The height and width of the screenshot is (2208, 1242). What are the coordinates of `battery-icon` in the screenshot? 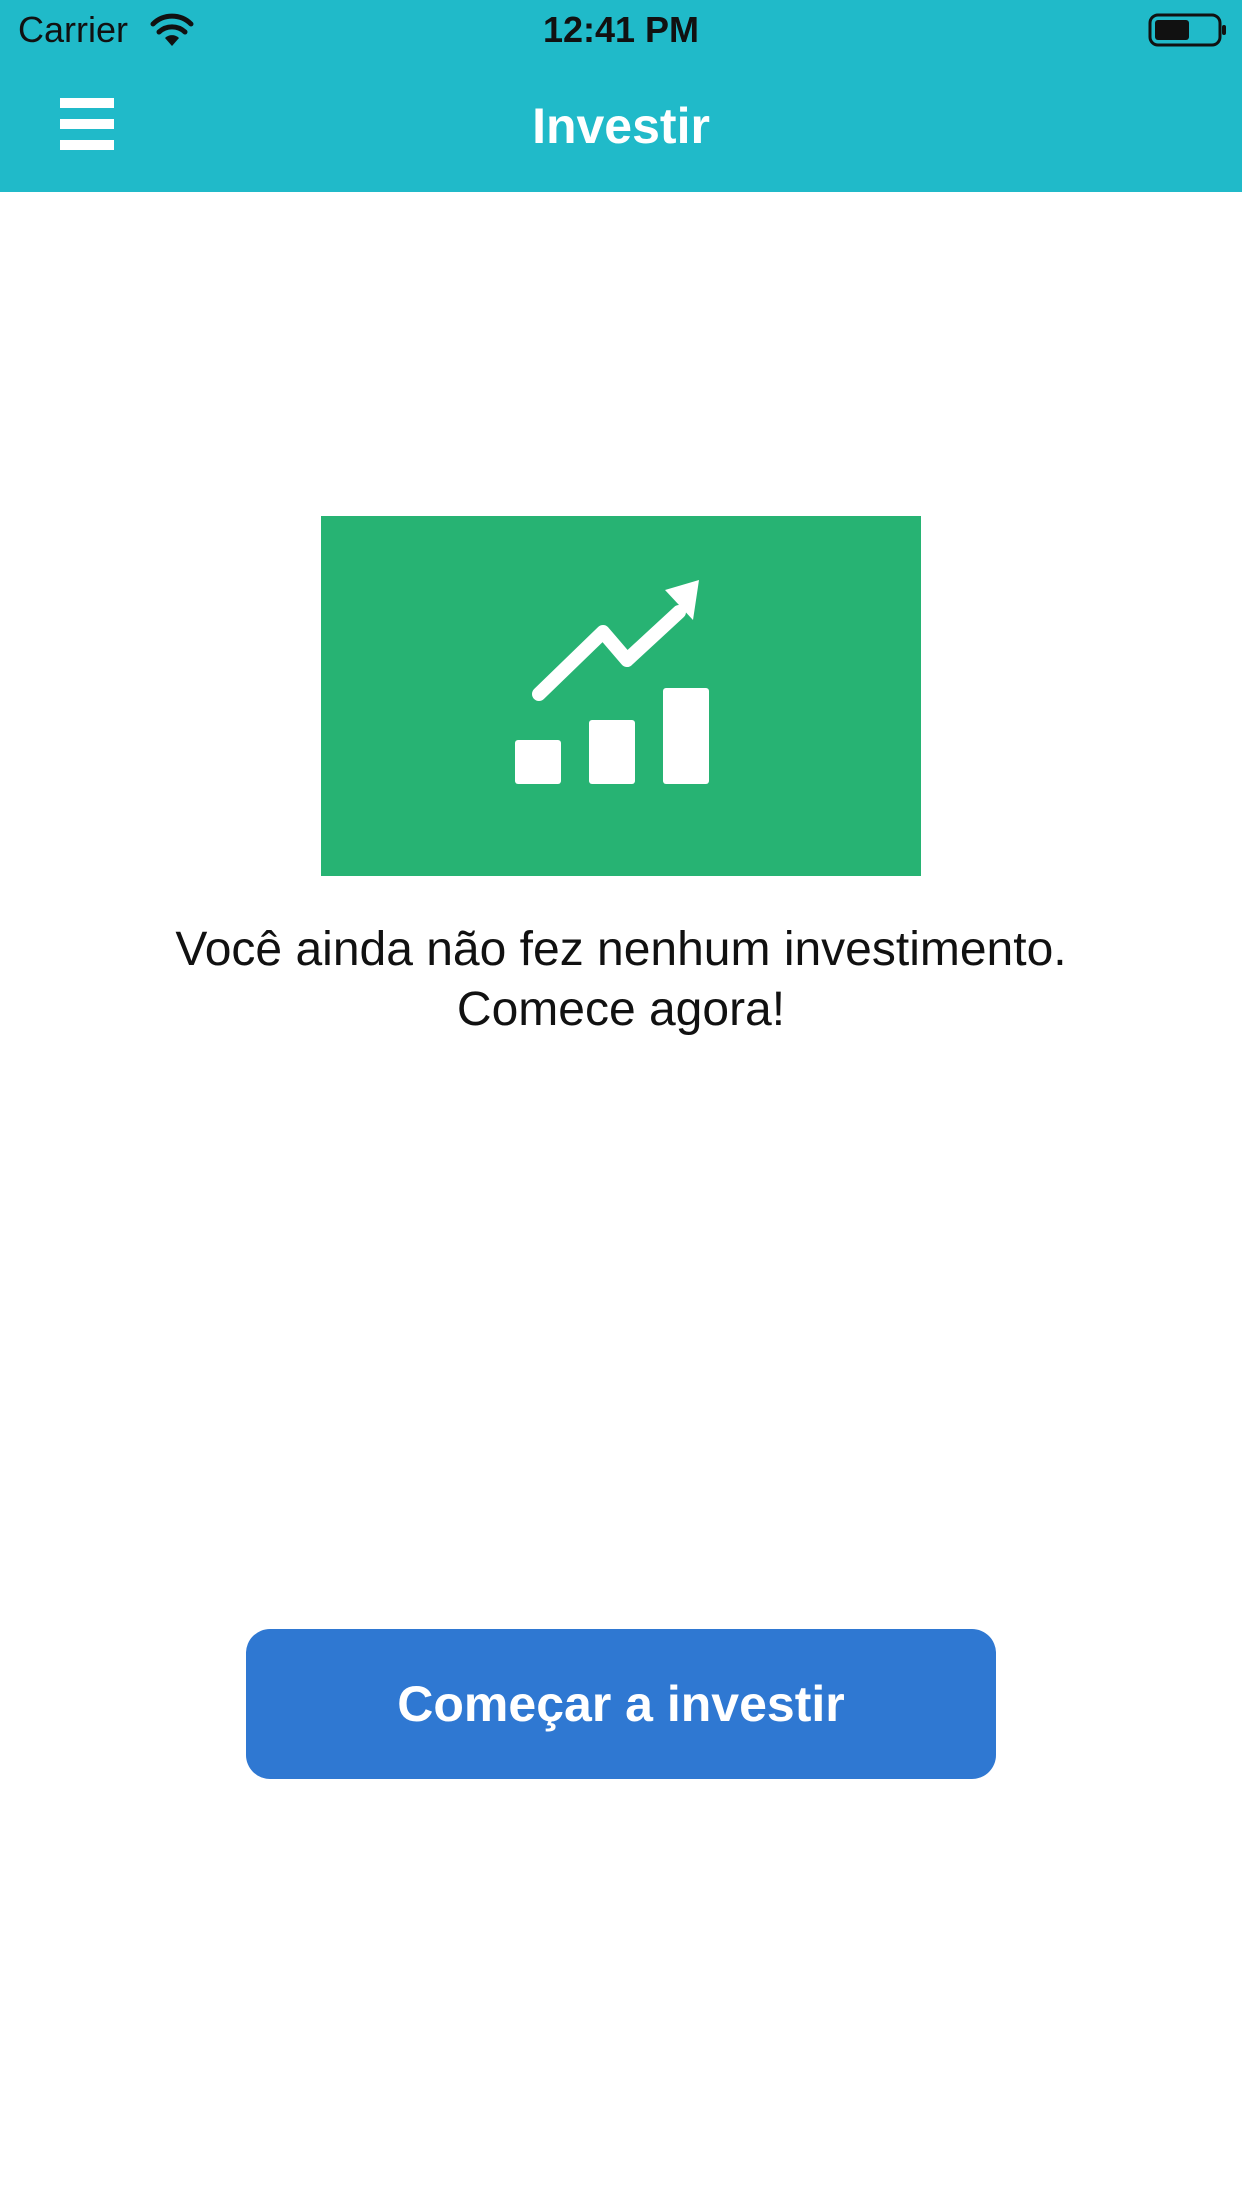 It's located at (1188, 30).